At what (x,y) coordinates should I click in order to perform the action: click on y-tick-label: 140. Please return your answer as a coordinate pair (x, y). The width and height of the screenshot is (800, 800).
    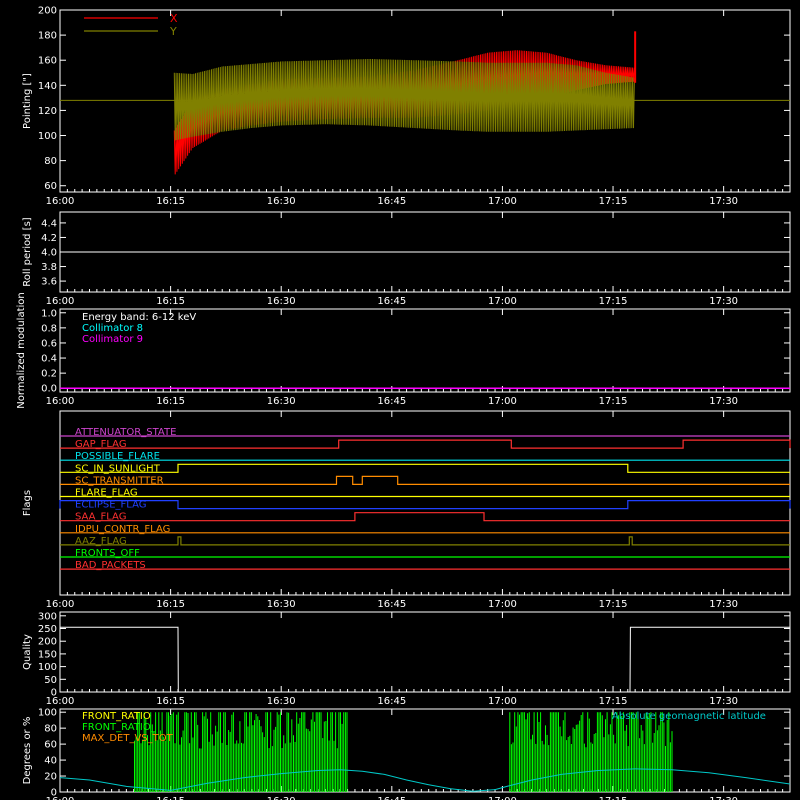
    Looking at the image, I should click on (47, 86).